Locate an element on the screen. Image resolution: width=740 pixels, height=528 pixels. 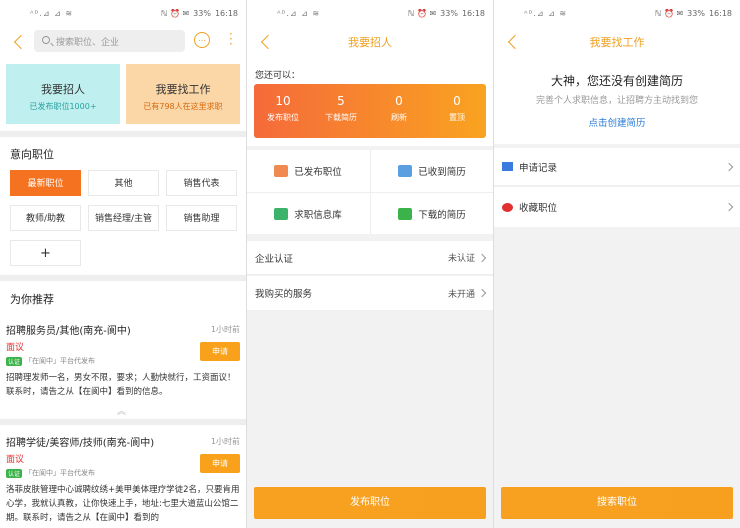
find-job-card: 我要找工作 已有798人在这里求职 is located at coordinates (183, 94).